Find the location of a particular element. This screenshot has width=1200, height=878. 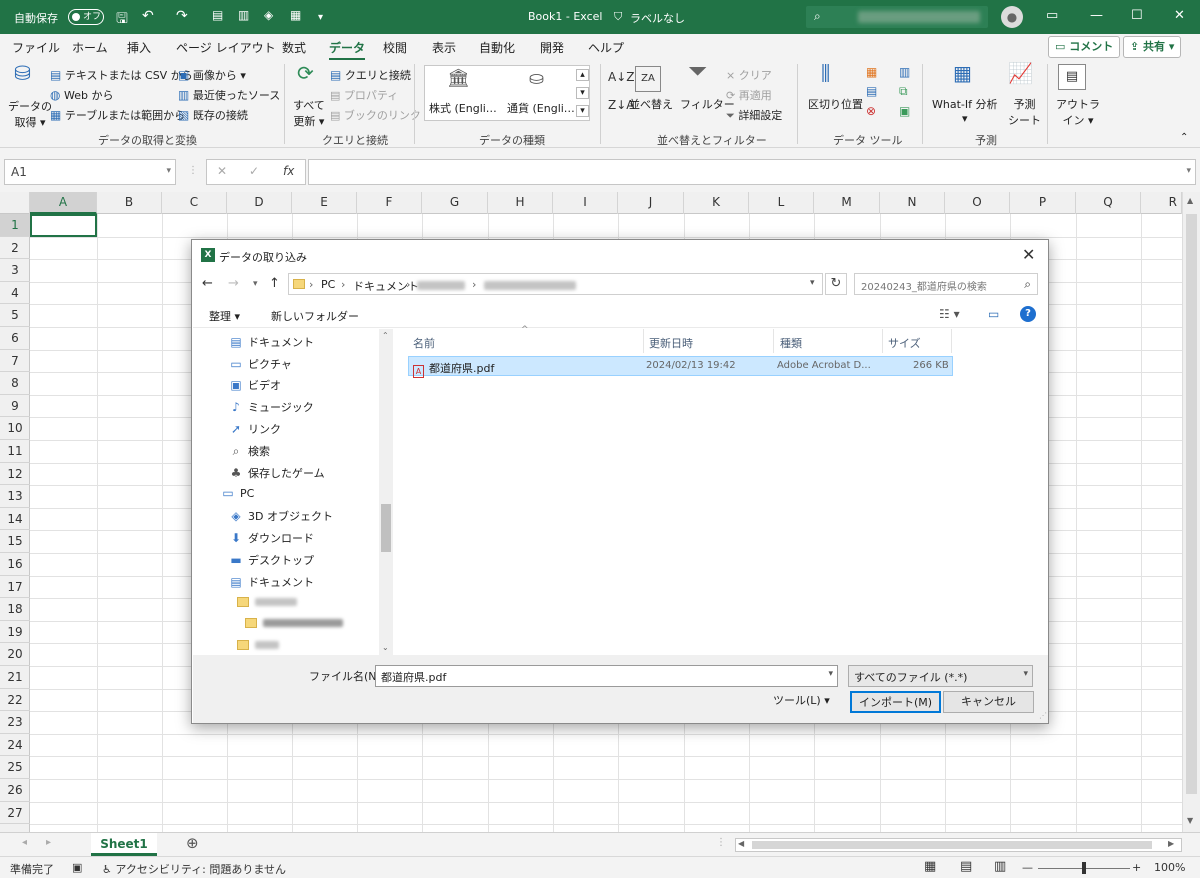

get-data-button: データの 取得 ▾ is located at coordinates (30, 114).